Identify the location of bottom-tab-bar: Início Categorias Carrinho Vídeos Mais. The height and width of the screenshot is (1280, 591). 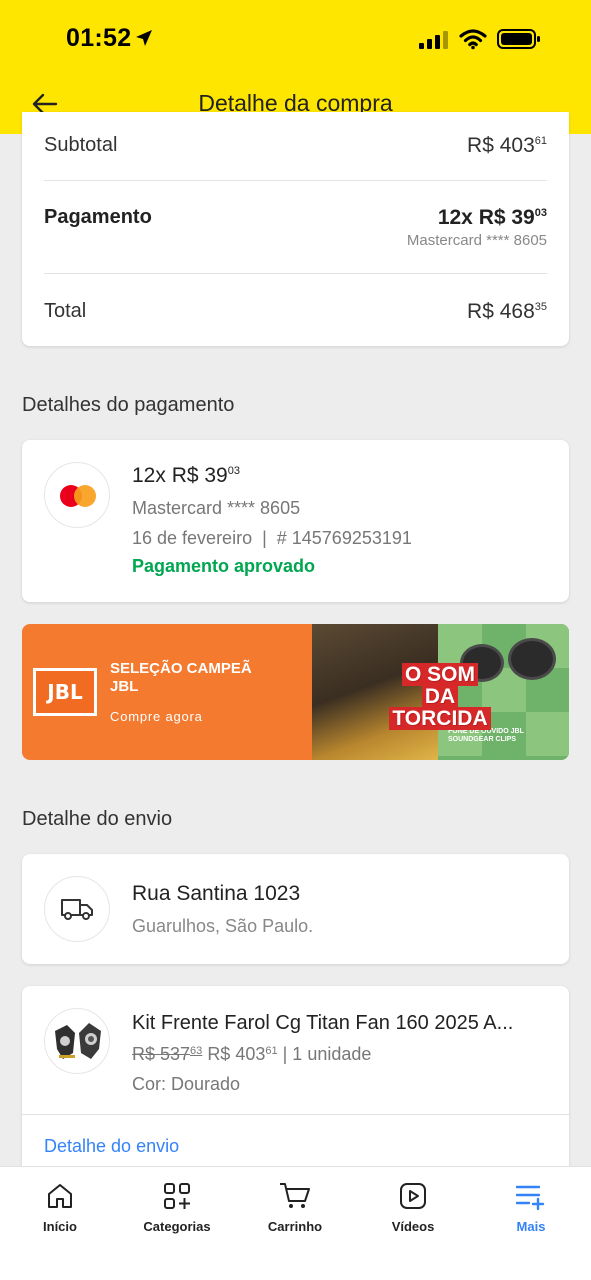
(295, 1223).